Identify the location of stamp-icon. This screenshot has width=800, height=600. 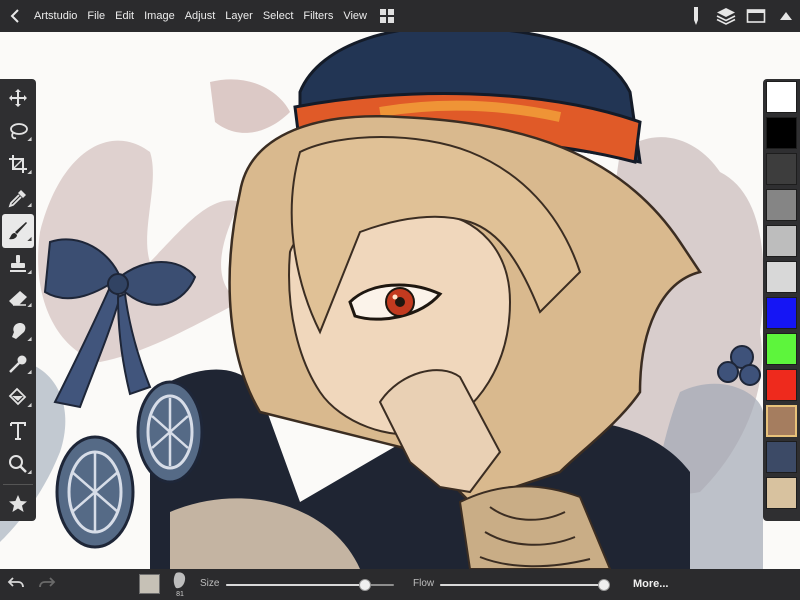
(18, 264).